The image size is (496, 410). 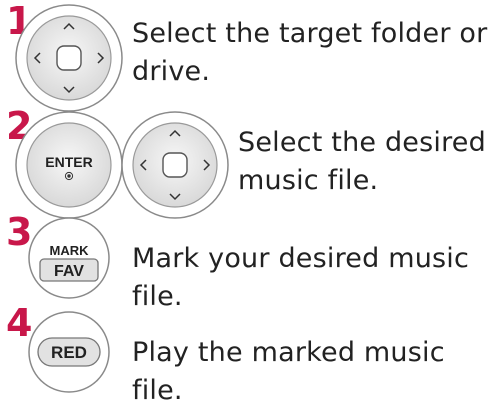 What do you see at coordinates (362, 142) in the screenshot?
I see `step-2-text-line1: Select the desired` at bounding box center [362, 142].